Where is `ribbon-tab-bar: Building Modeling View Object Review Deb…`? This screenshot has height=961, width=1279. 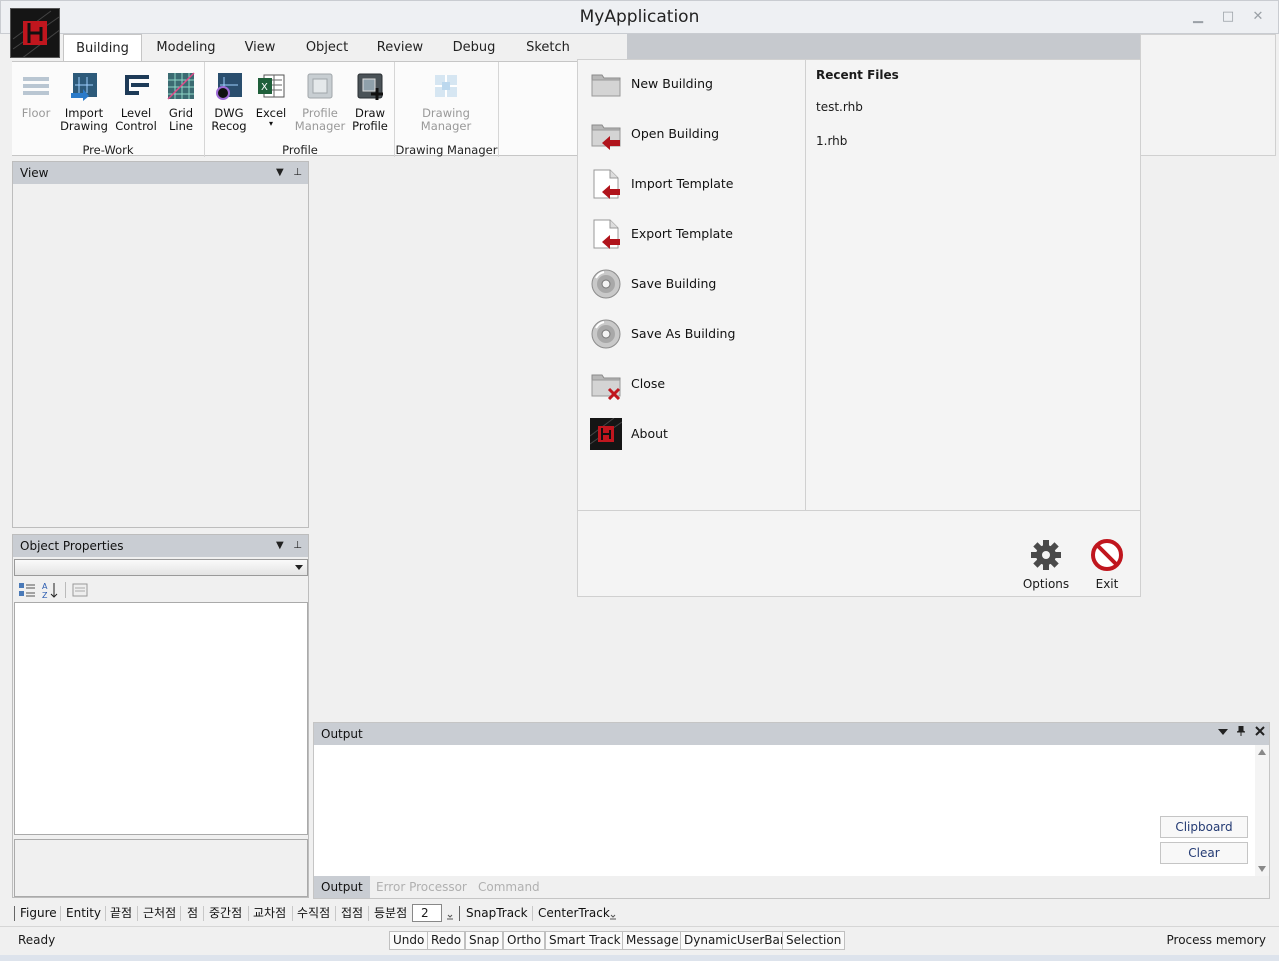
ribbon-tab-bar: Building Modeling View Object Review Deb… is located at coordinates (313, 47).